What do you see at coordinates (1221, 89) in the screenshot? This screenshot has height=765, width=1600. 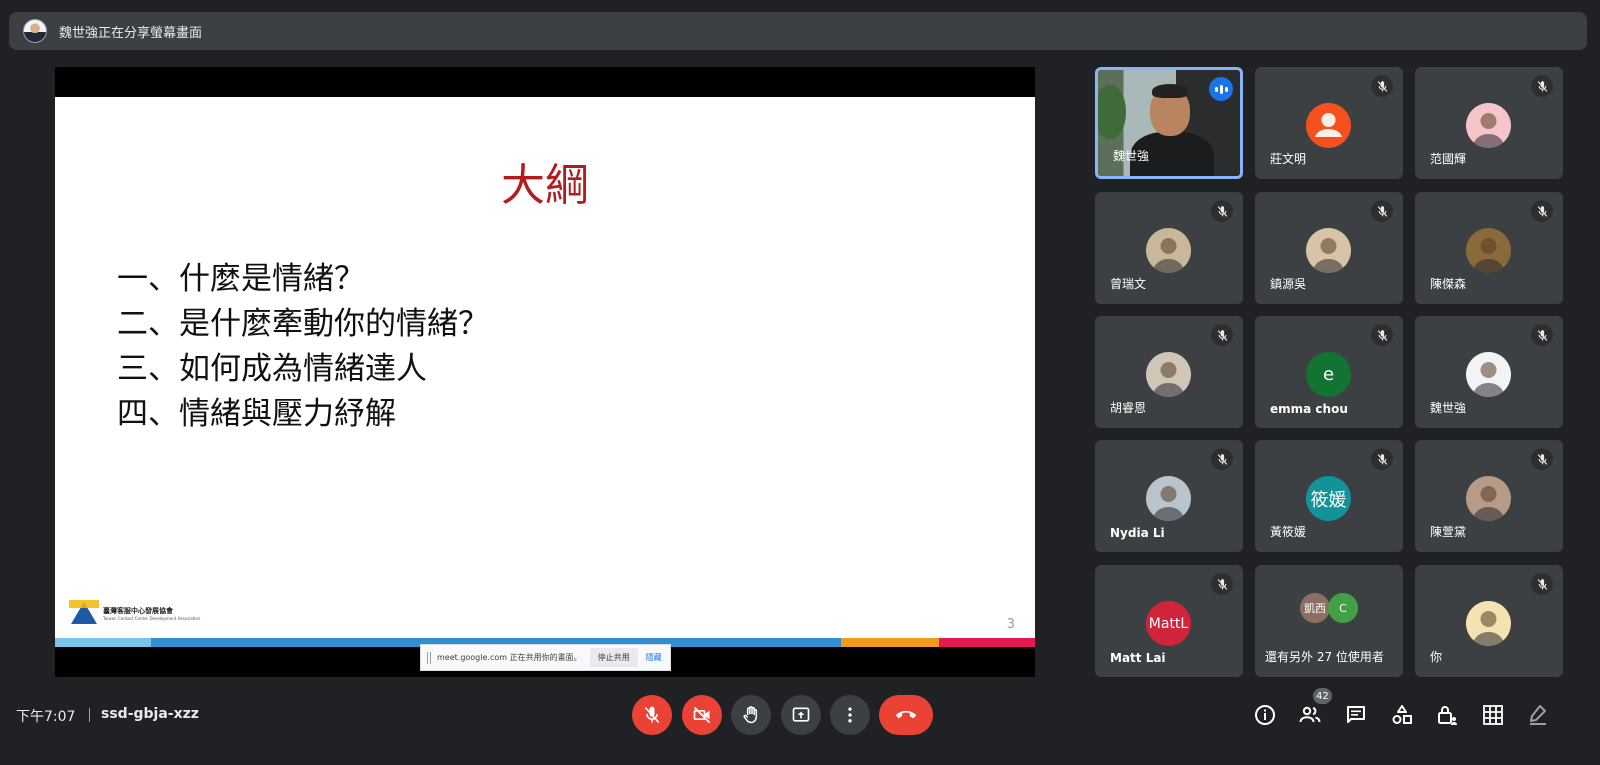 I see `speaking-indicator-icon` at bounding box center [1221, 89].